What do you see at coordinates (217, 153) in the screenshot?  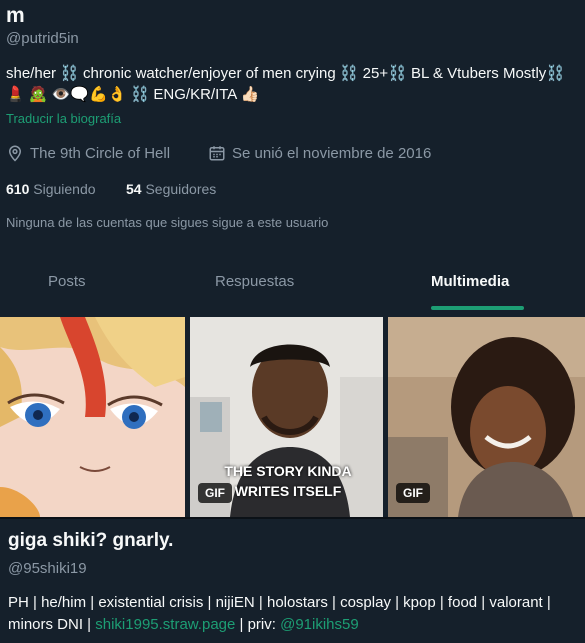 I see `calendar-icon` at bounding box center [217, 153].